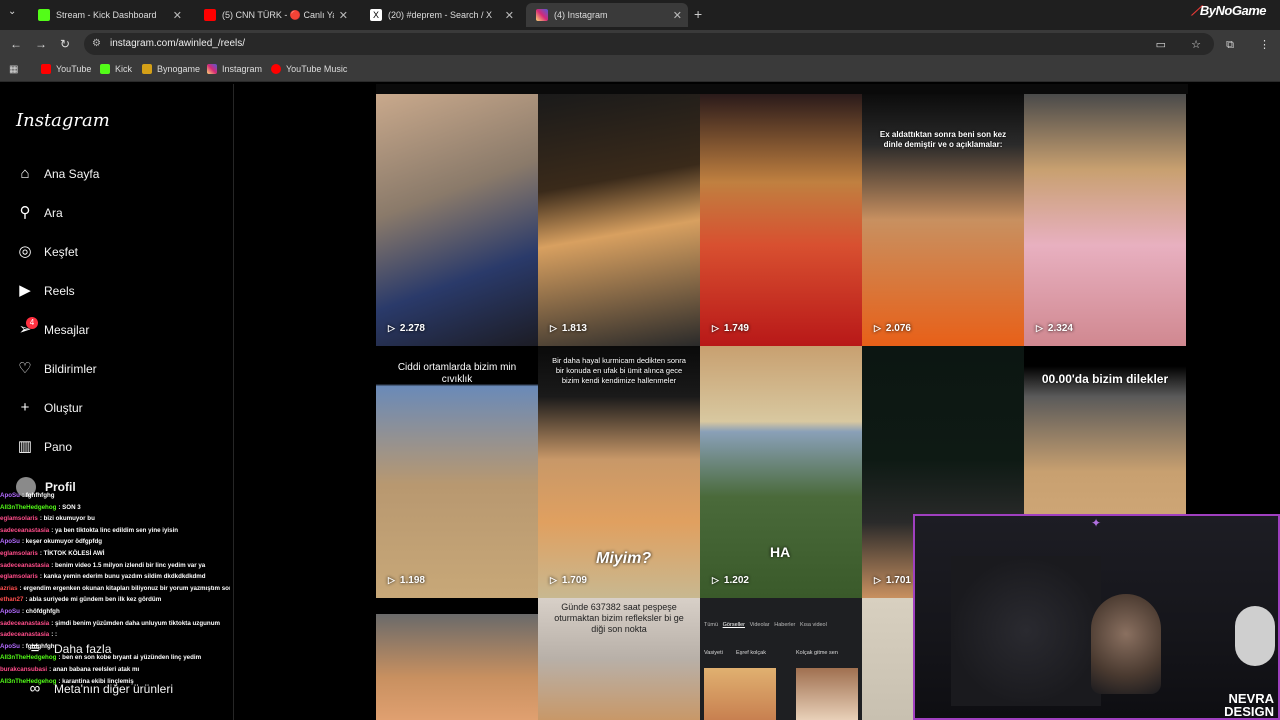 The image size is (1280, 720). Describe the element at coordinates (96, 669) in the screenshot. I see `chat-text: anan babana reelsleri atak mı` at that location.